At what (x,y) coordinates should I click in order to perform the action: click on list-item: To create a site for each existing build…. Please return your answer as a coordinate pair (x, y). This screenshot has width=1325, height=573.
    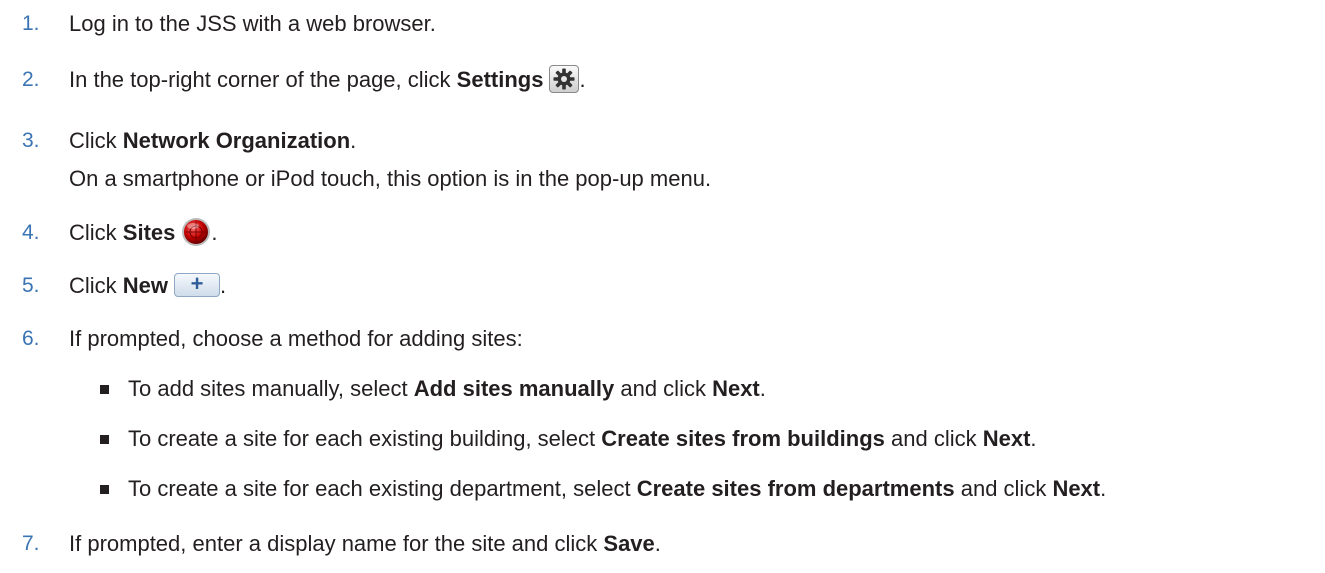
    Looking at the image, I should click on (662, 439).